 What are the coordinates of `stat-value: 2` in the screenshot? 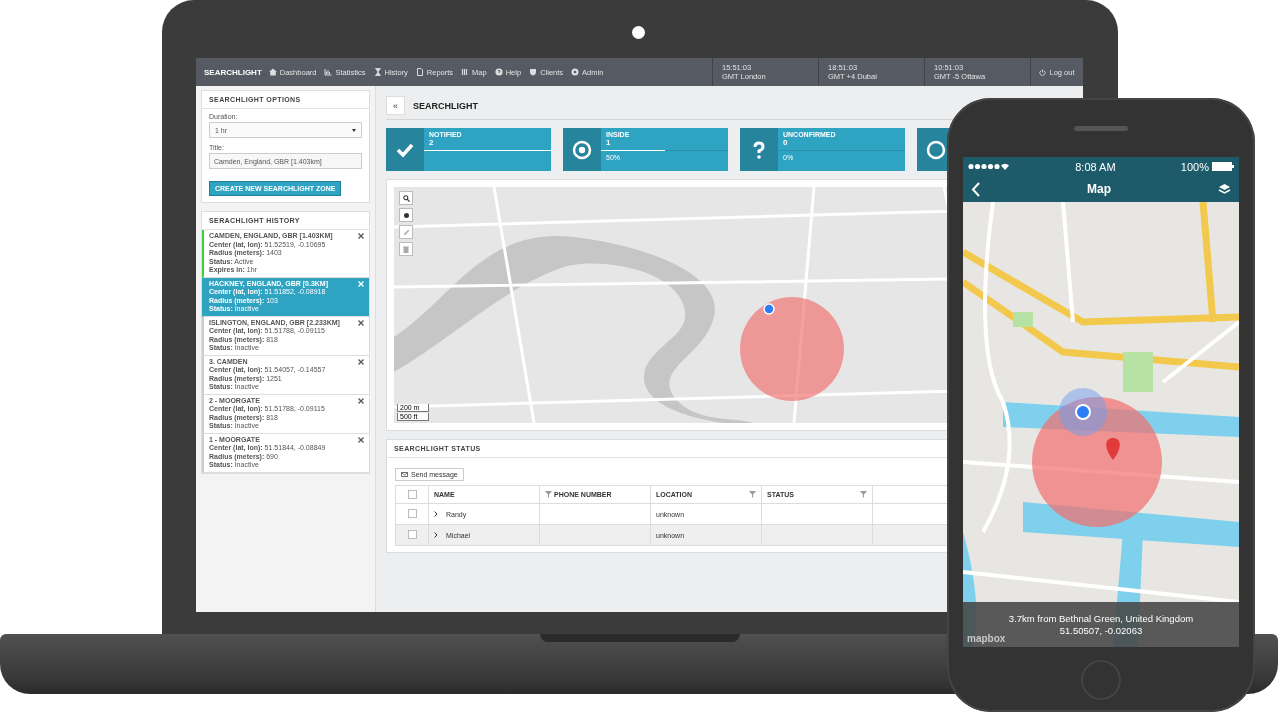 It's located at (431, 142).